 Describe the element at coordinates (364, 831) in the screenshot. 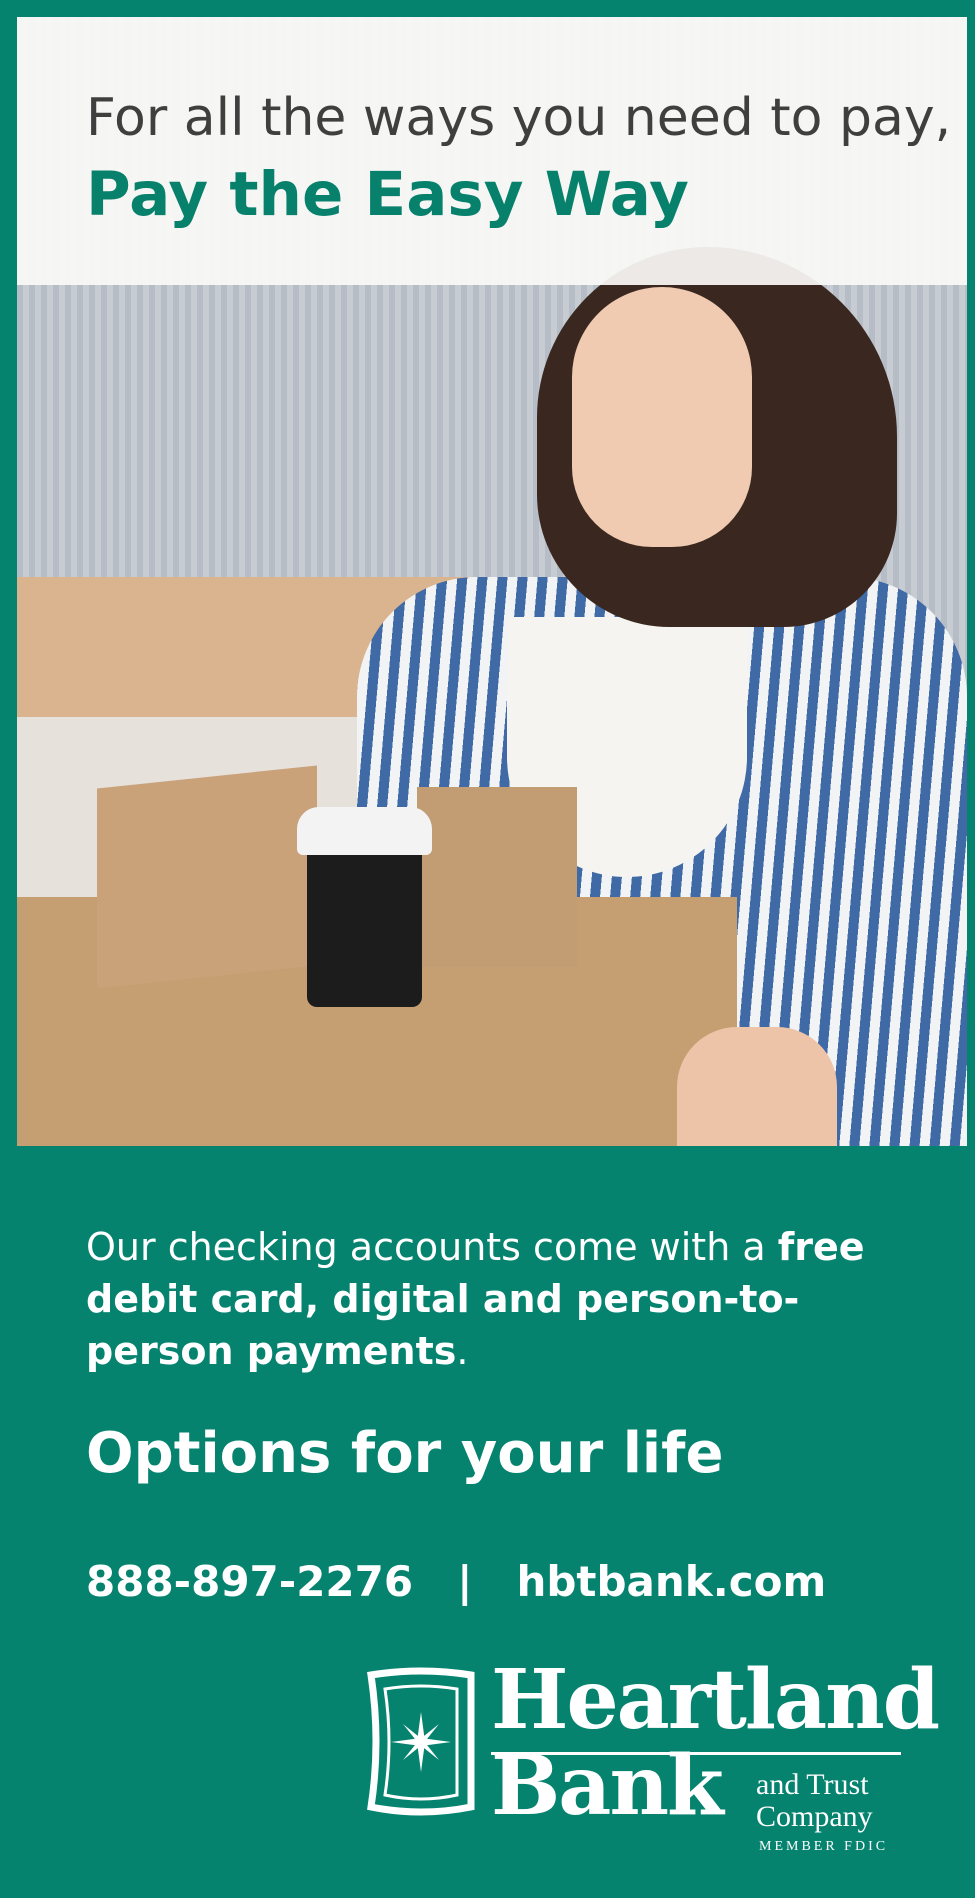

I see `photo-cup-lid` at that location.